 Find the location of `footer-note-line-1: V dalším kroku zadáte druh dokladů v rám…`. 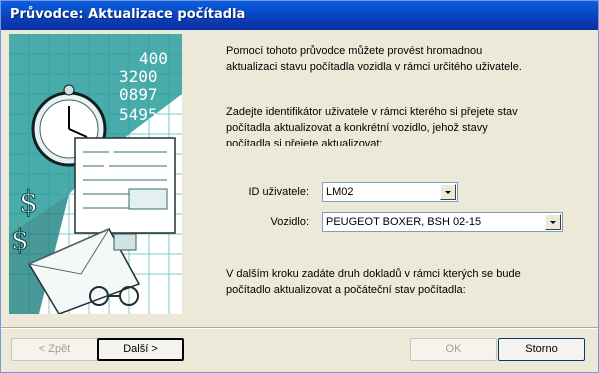

footer-note-line-1: V dalším kroku zadáte druh dokladů v rám… is located at coordinates (373, 274).